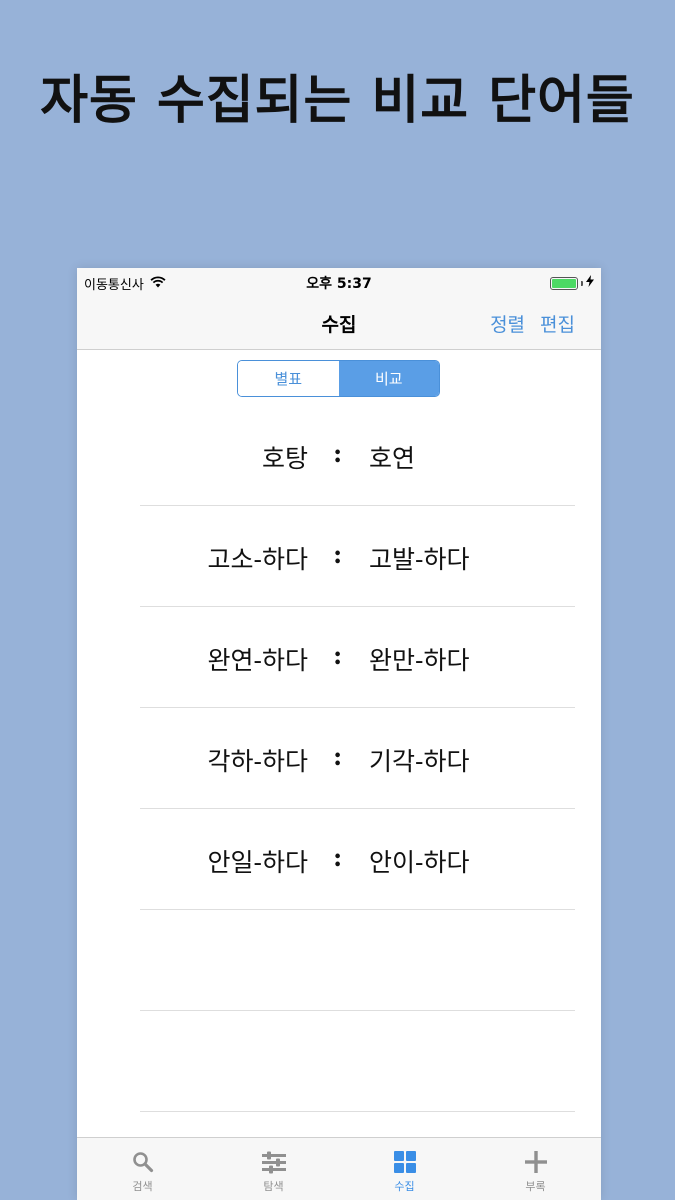 This screenshot has width=675, height=1200. What do you see at coordinates (564, 283) in the screenshot?
I see `battery-full-icon` at bounding box center [564, 283].